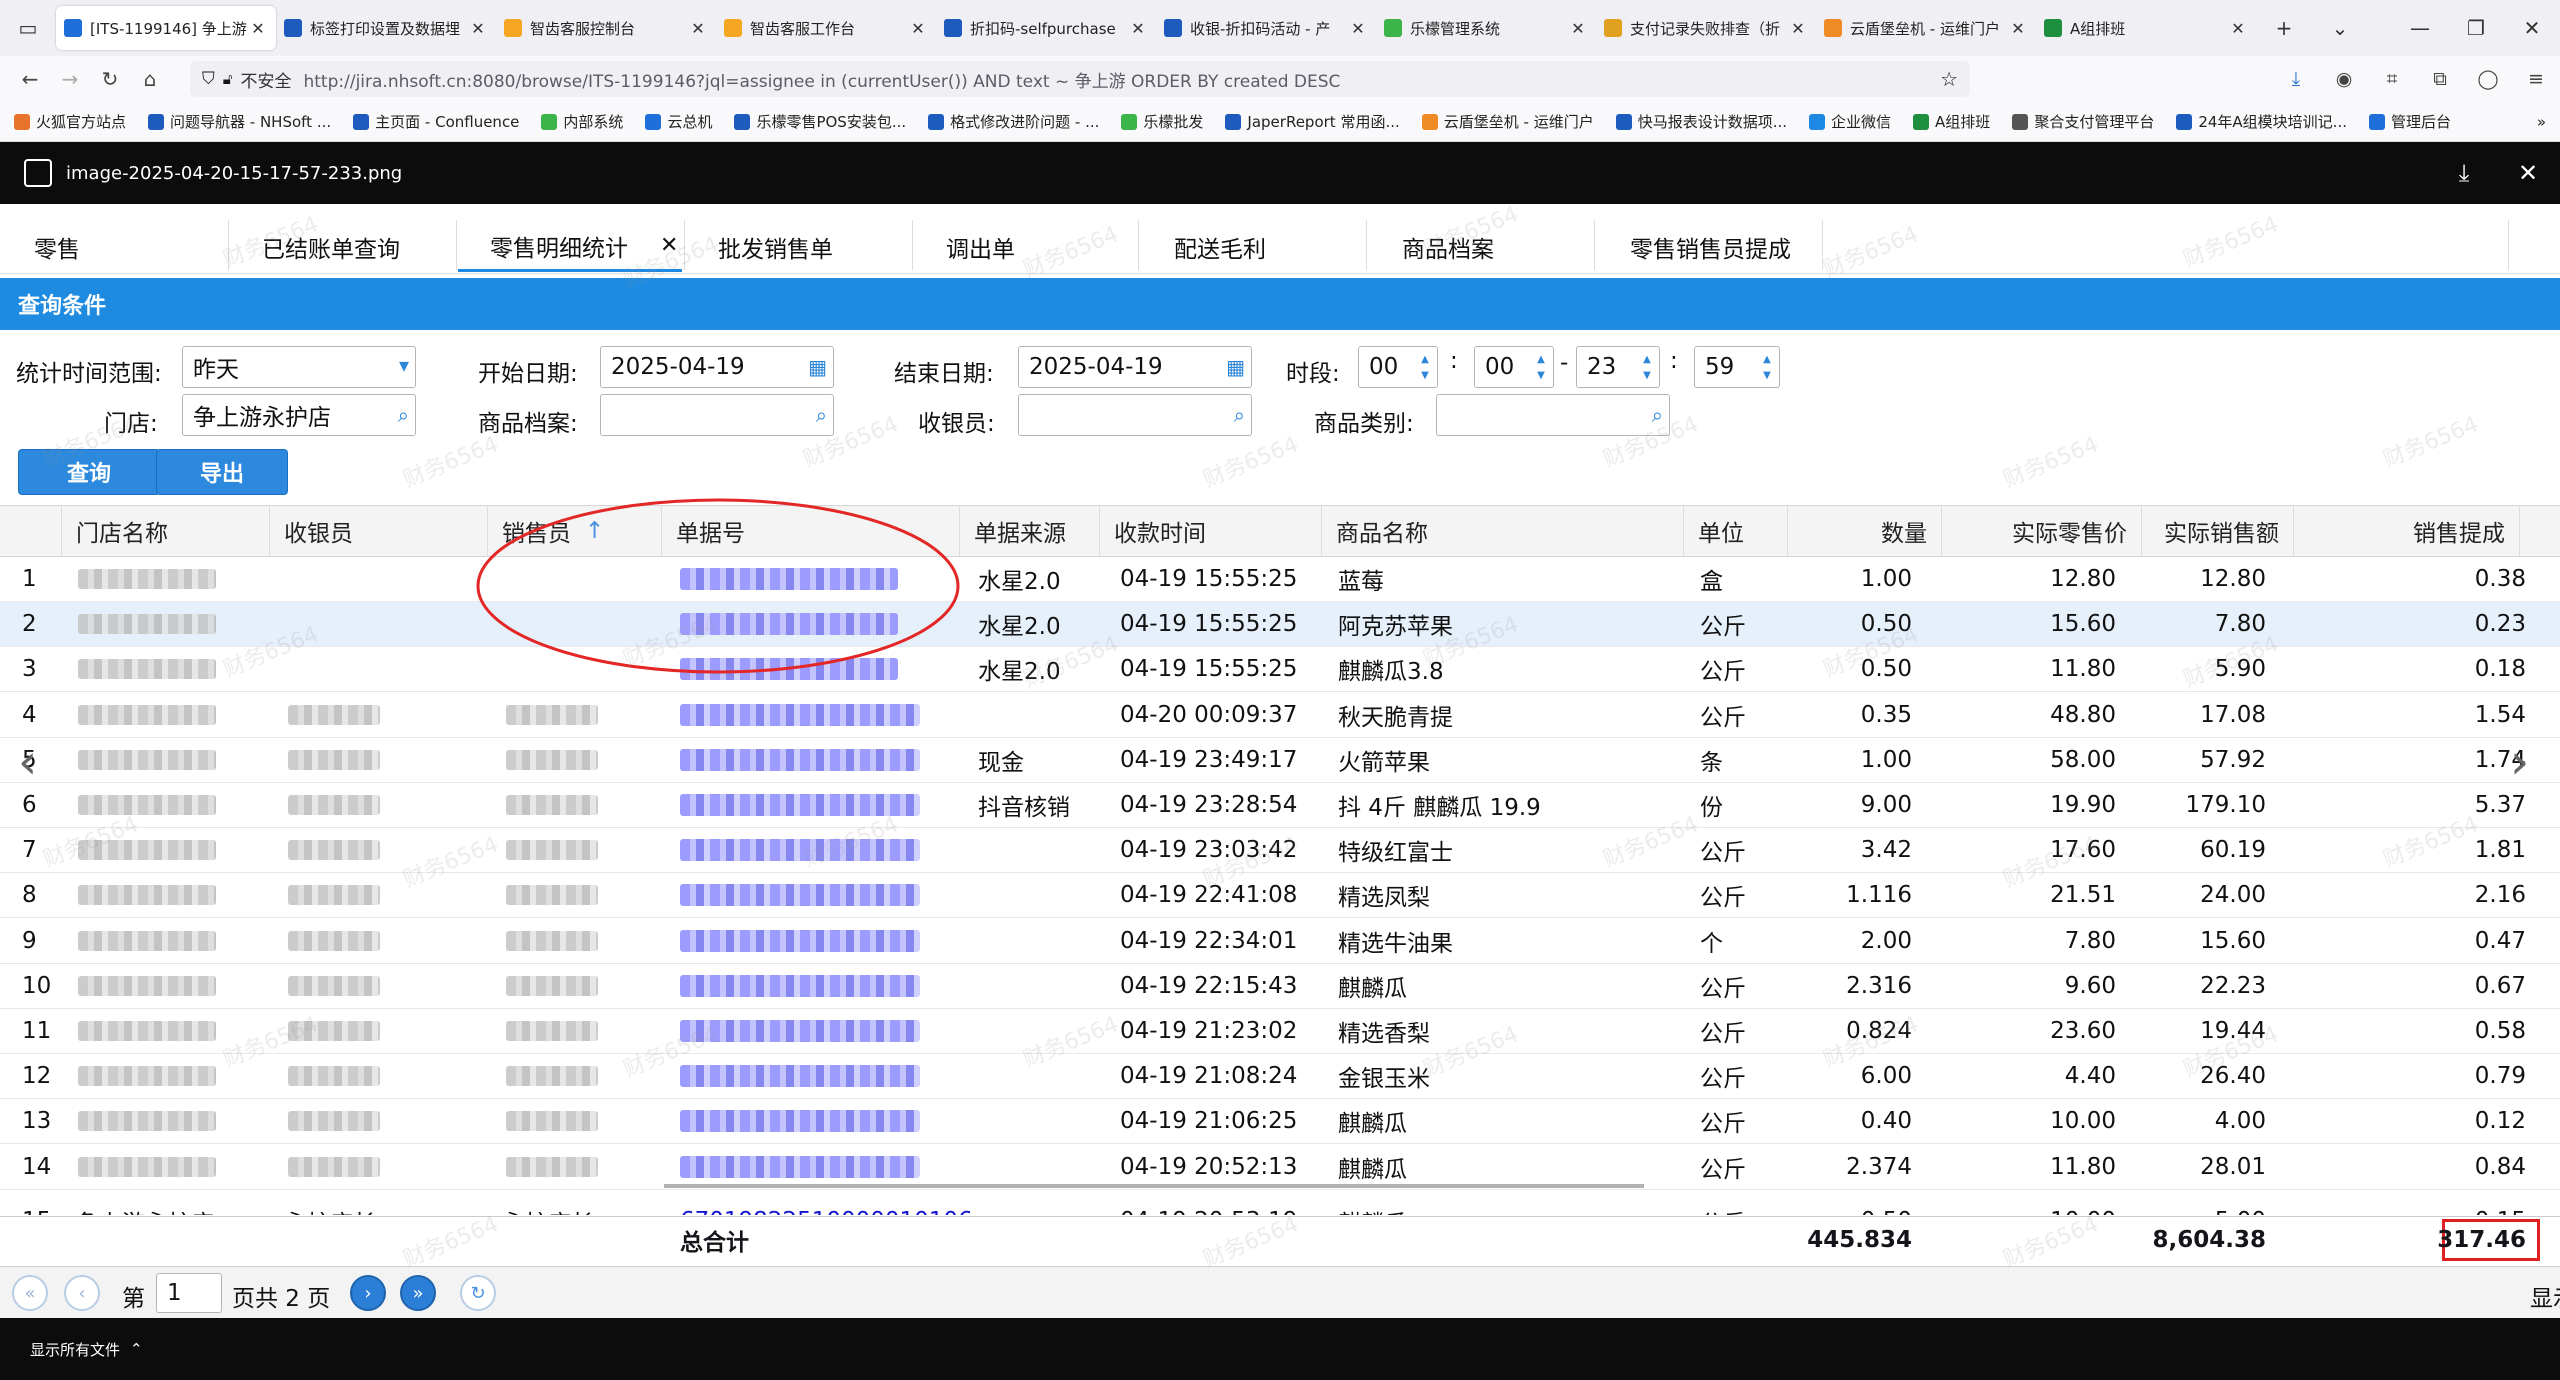  Describe the element at coordinates (2420, 28) in the screenshot. I see `minimize-icon: —` at that location.